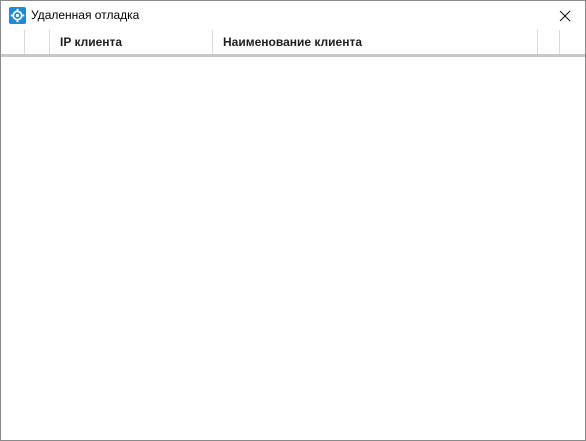 This screenshot has height=441, width=586. I want to click on grid-header: IP клиента Наименование клиента, so click(293, 43).